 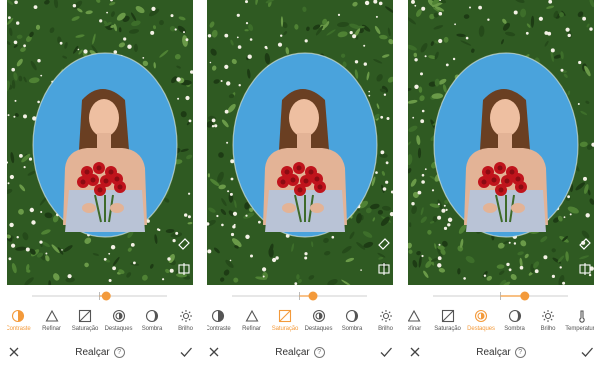 What do you see at coordinates (582, 316) in the screenshot?
I see `thermometer-icon` at bounding box center [582, 316].